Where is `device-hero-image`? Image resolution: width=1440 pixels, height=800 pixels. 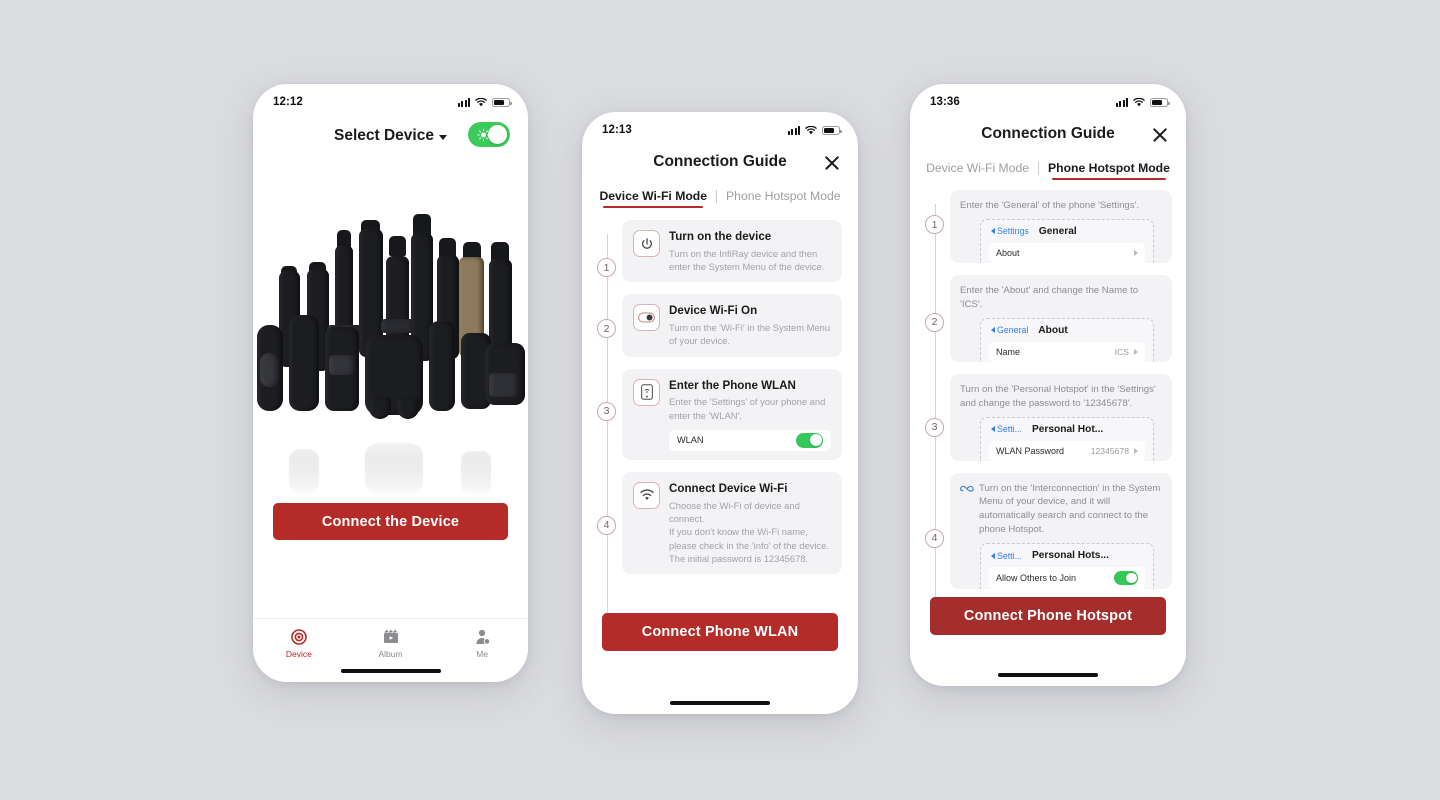
device-hero-image is located at coordinates (390, 364).